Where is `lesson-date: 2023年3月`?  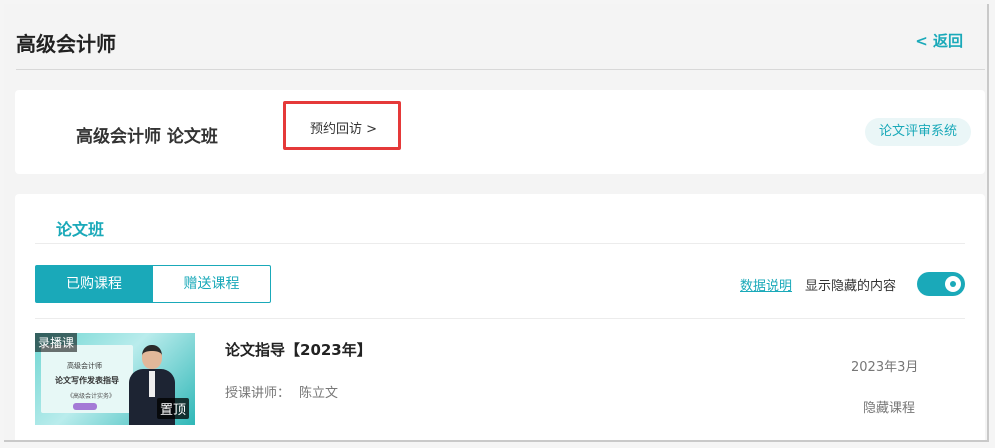
lesson-date: 2023年3月 is located at coordinates (885, 367).